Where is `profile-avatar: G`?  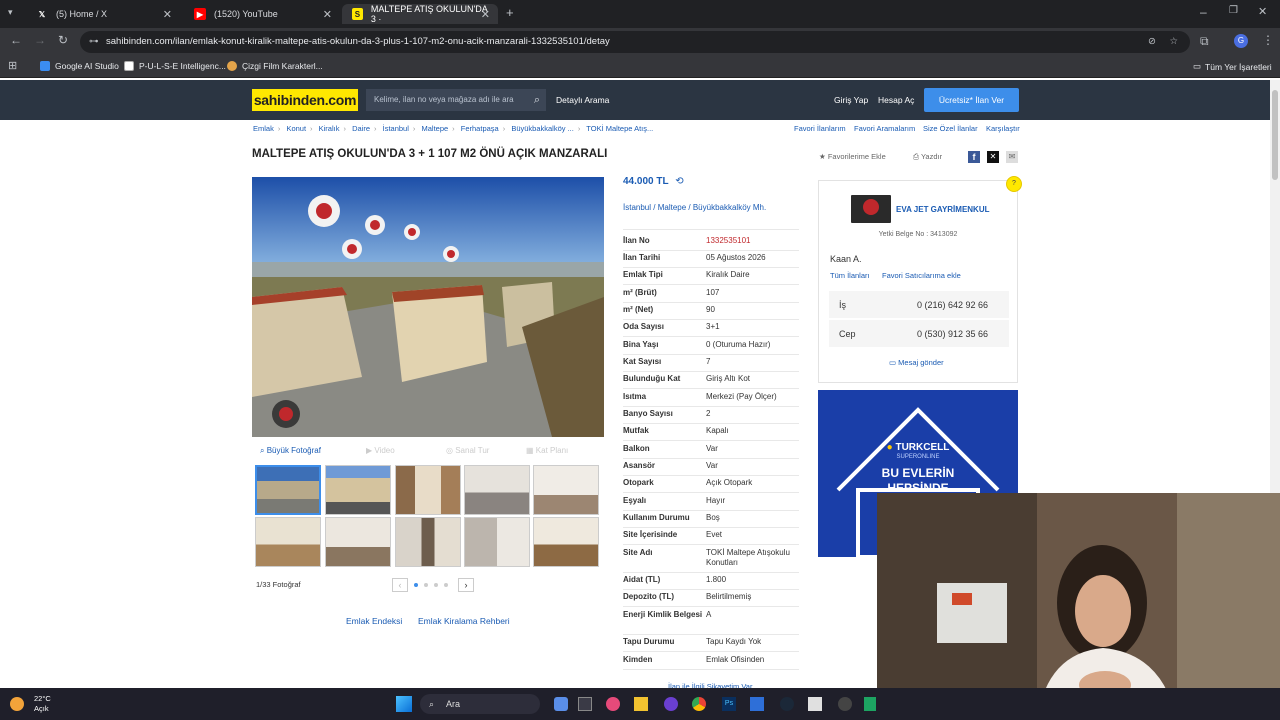
profile-avatar: G is located at coordinates (1241, 41).